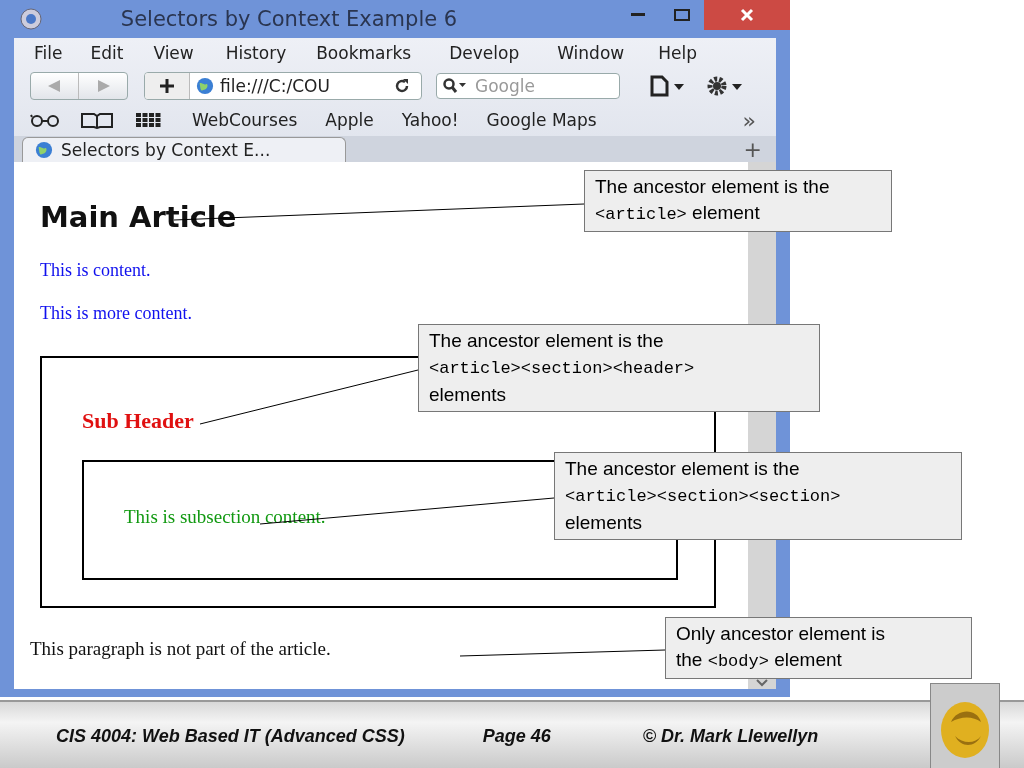 The image size is (1024, 768). I want to click on menu-item: Bookmarks, so click(364, 53).